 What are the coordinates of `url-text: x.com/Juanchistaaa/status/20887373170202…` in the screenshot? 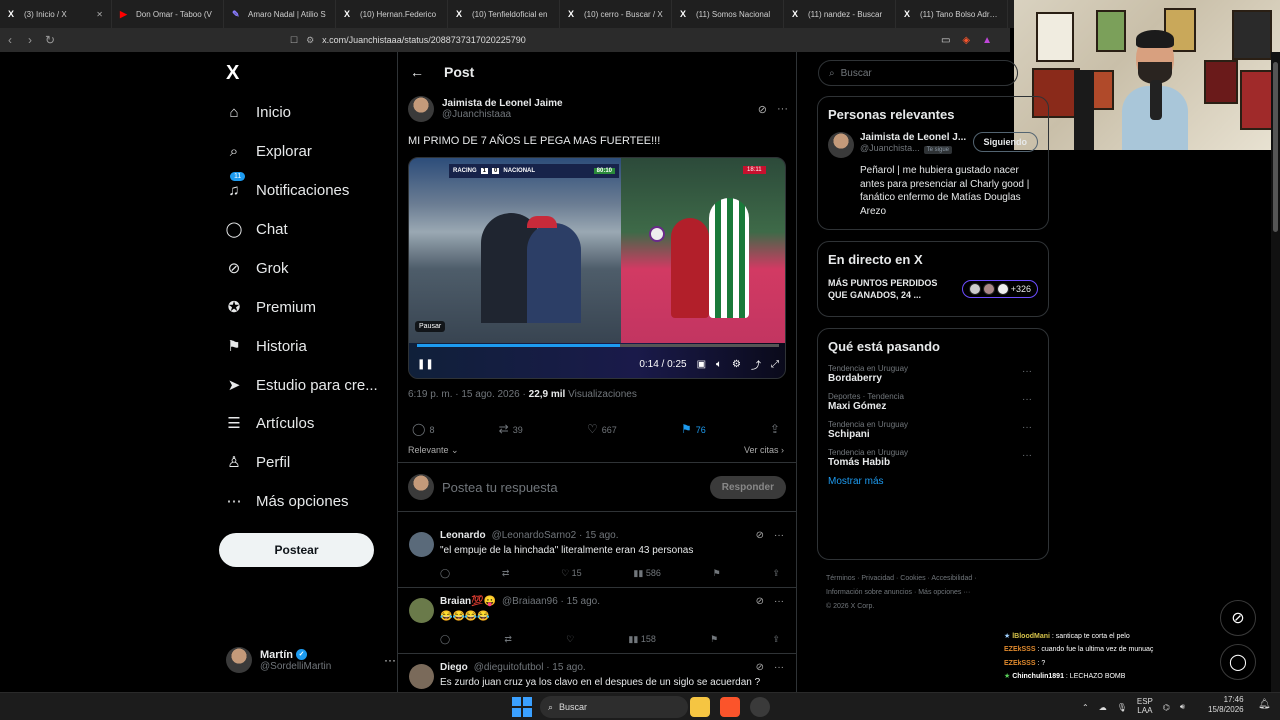 It's located at (424, 40).